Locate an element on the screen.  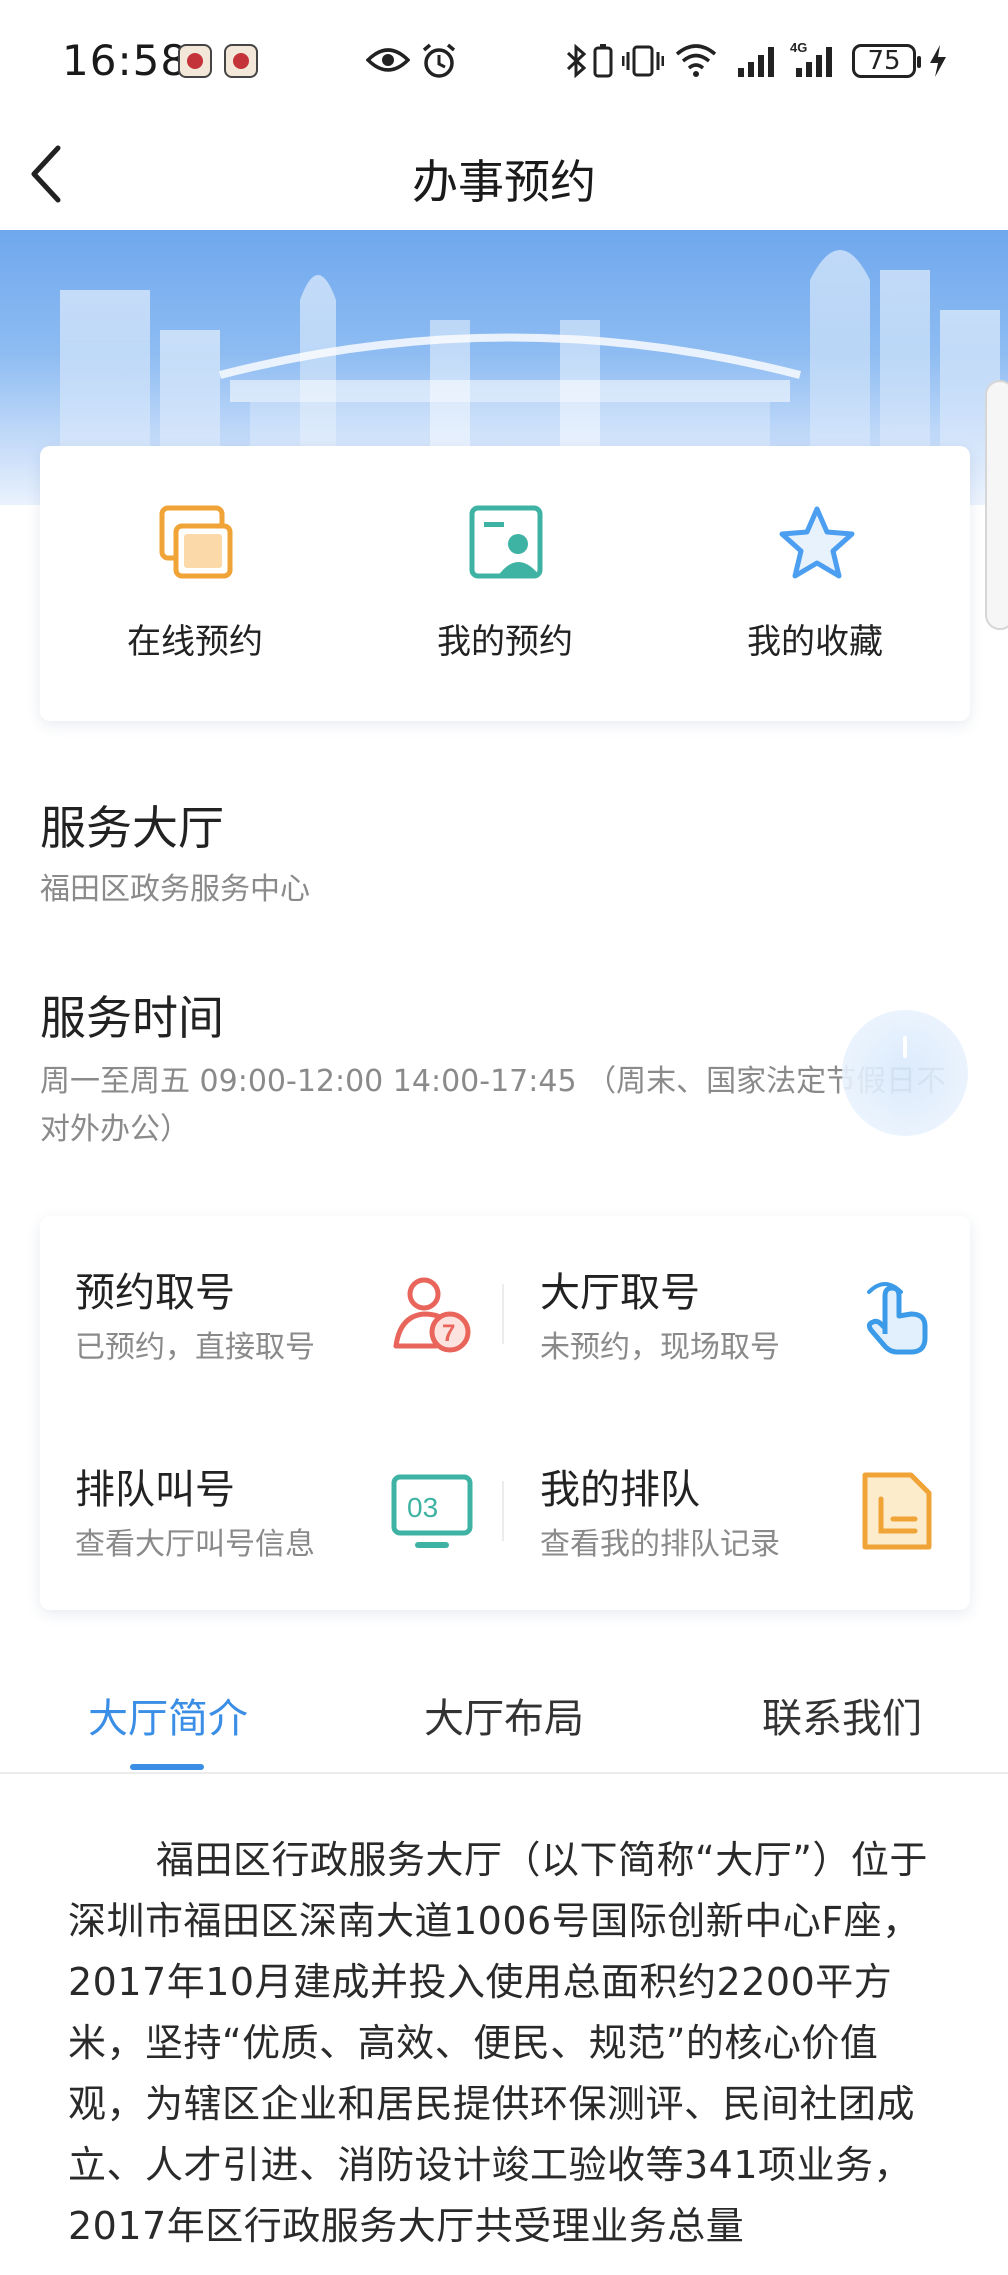
queue-item-subtitle: 已预约，直接取号 is located at coordinates (195, 1347).